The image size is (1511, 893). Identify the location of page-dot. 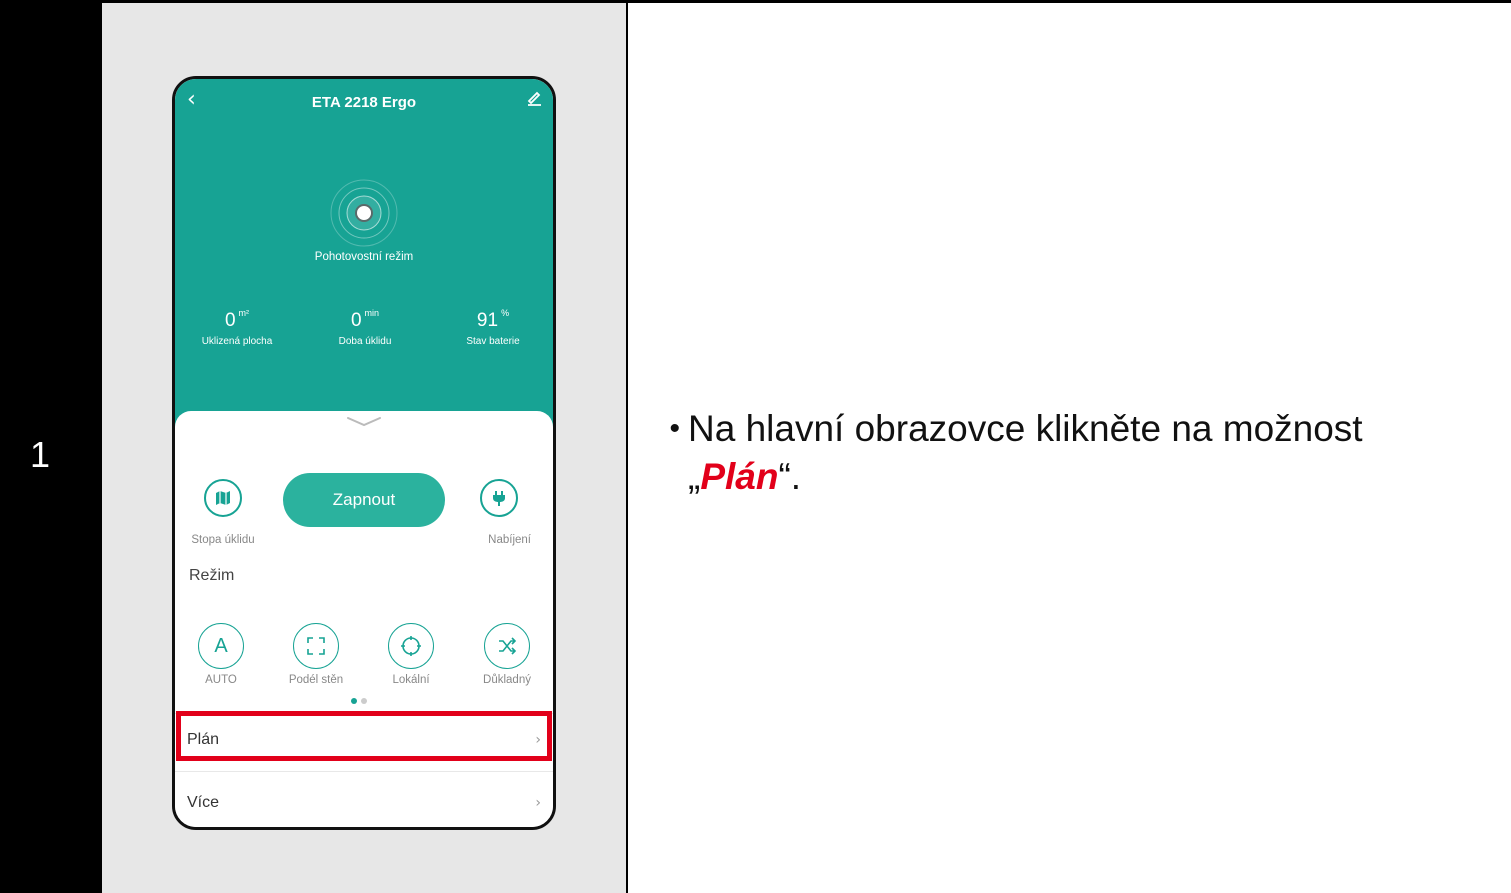
(364, 701).